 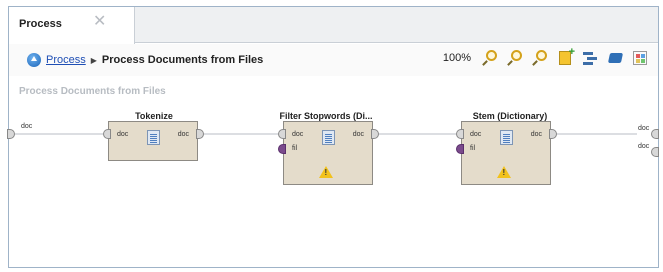 I want to click on arrange-grid-icon, so click(x=640, y=58).